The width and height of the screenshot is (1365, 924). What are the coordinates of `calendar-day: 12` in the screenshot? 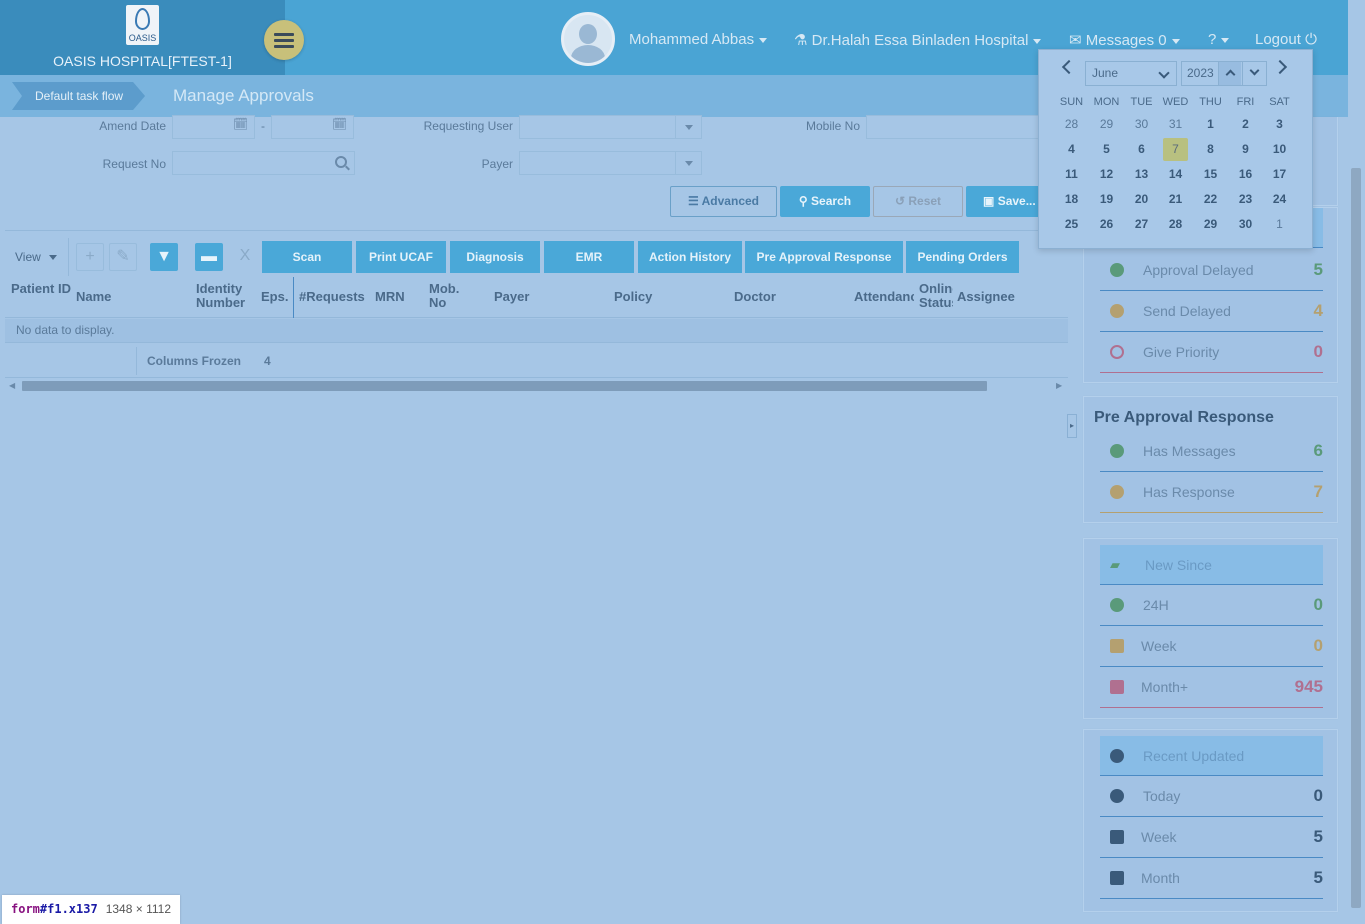 It's located at (1106, 174).